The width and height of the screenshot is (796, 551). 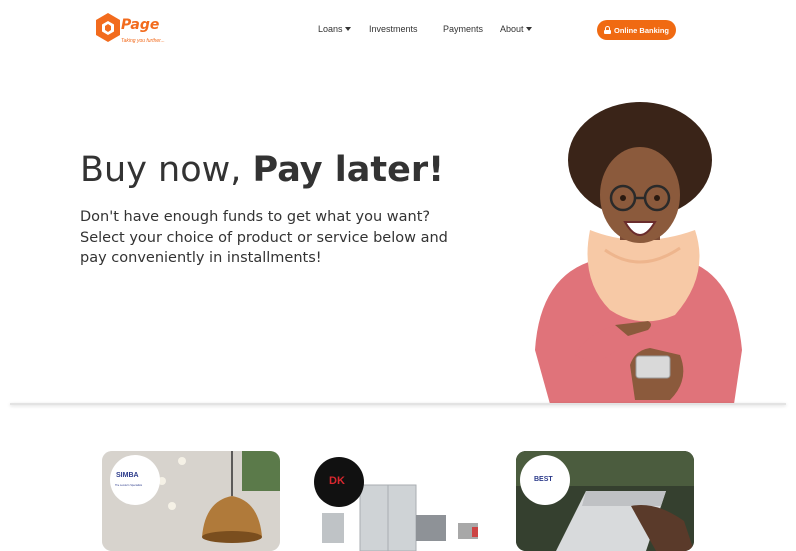 I want to click on lock-icon, so click(x=607, y=30).